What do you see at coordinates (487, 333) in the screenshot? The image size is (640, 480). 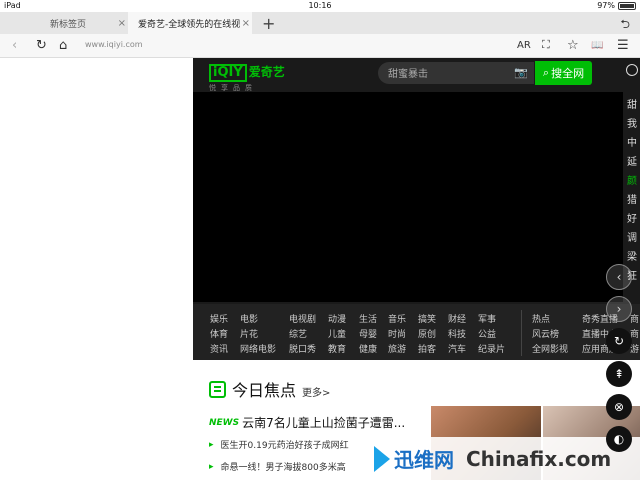 I see `channel-link: 公益` at bounding box center [487, 333].